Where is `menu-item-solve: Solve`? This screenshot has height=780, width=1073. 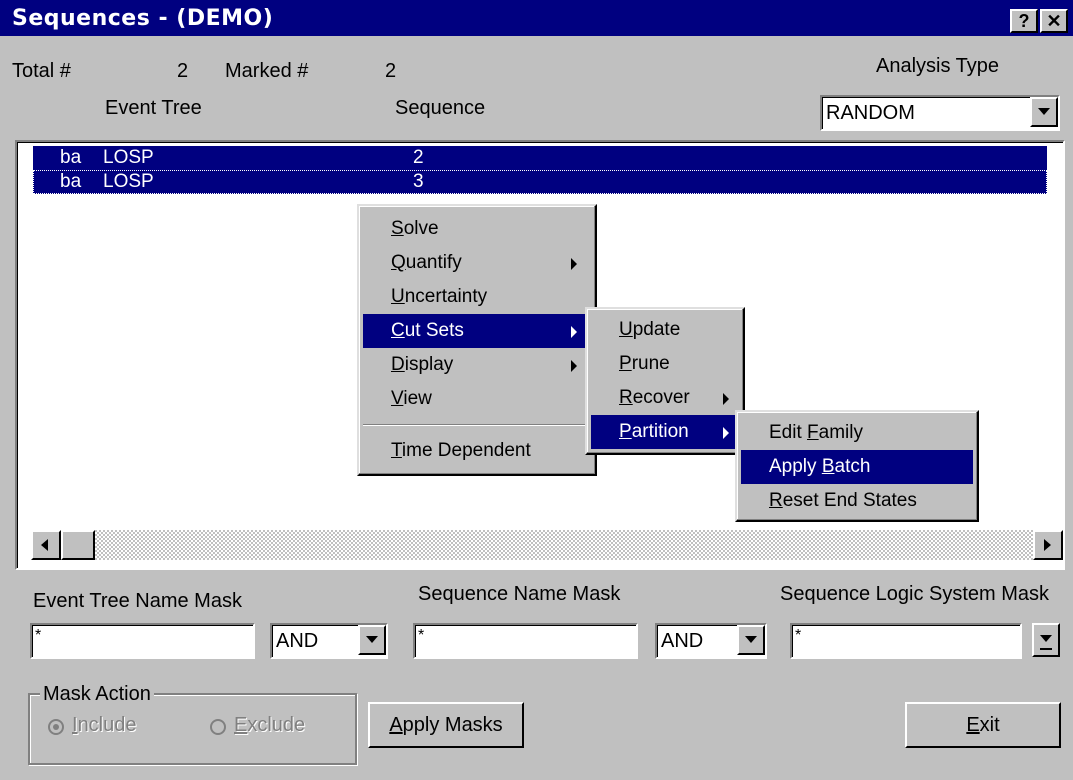 menu-item-solve: Solve is located at coordinates (477, 229).